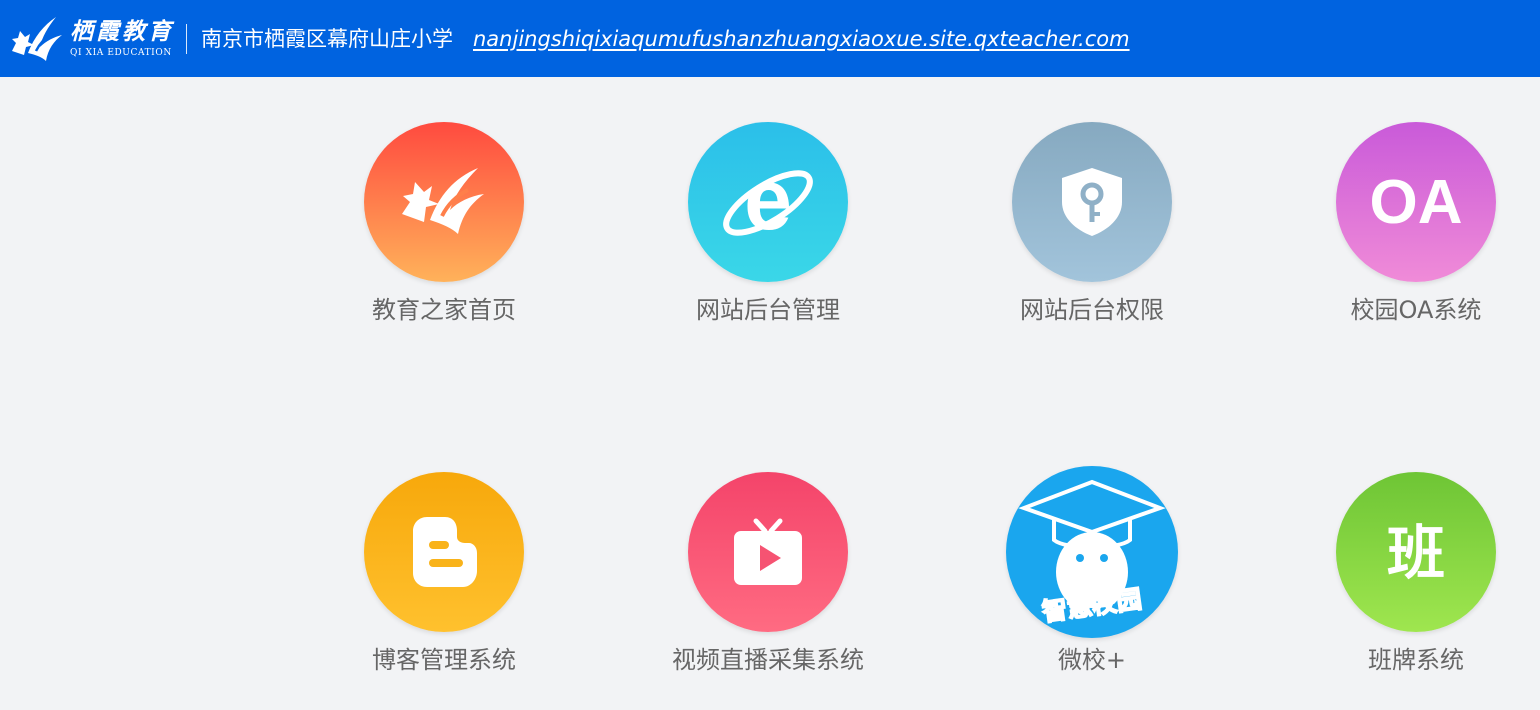 The image size is (1540, 710). I want to click on blogger-icon, so click(444, 552).